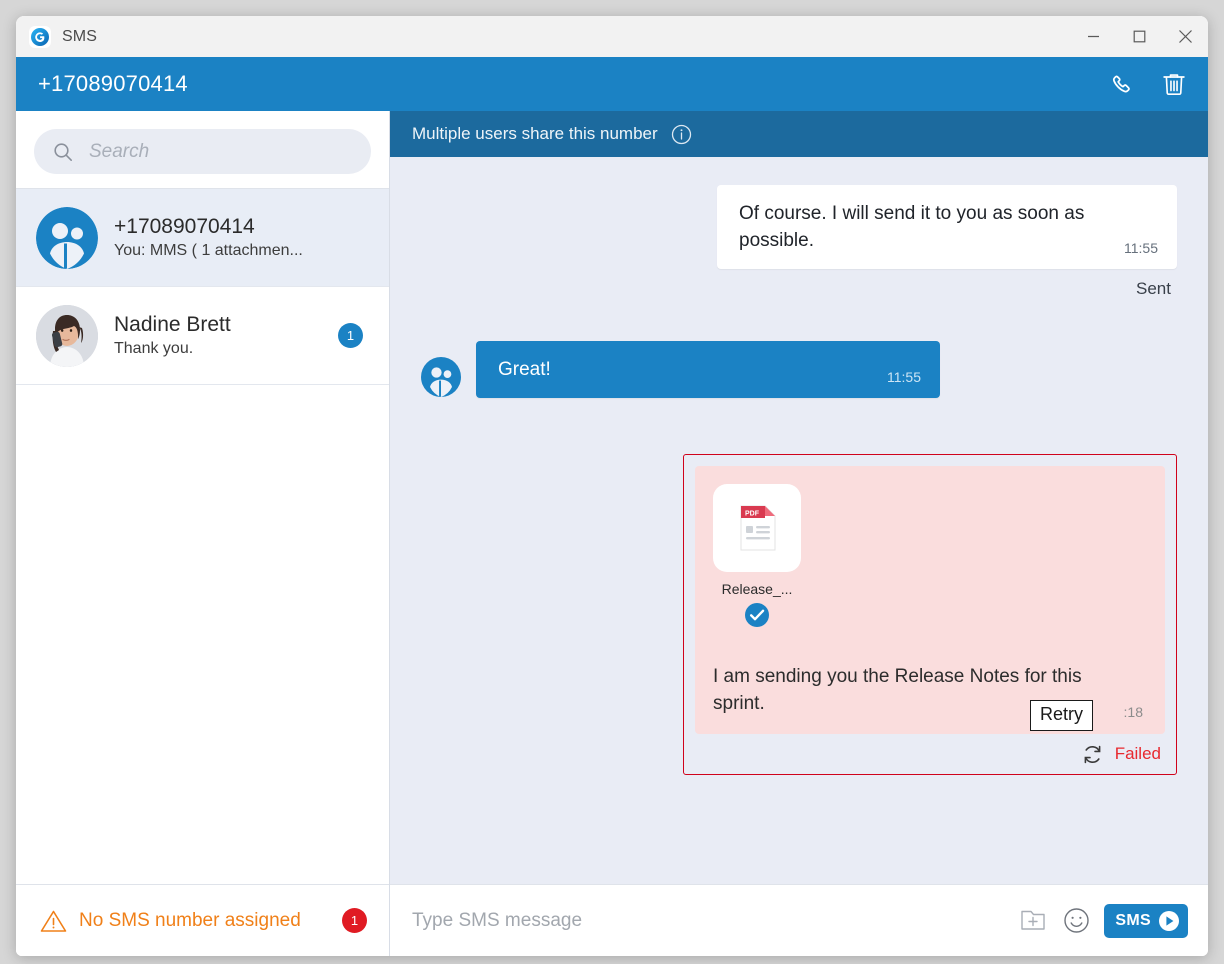 The image size is (1224, 964). What do you see at coordinates (63, 152) in the screenshot?
I see `search-icon` at bounding box center [63, 152].